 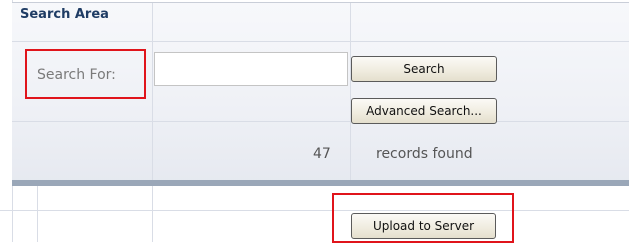 What do you see at coordinates (251, 69) in the screenshot?
I see `search-input` at bounding box center [251, 69].